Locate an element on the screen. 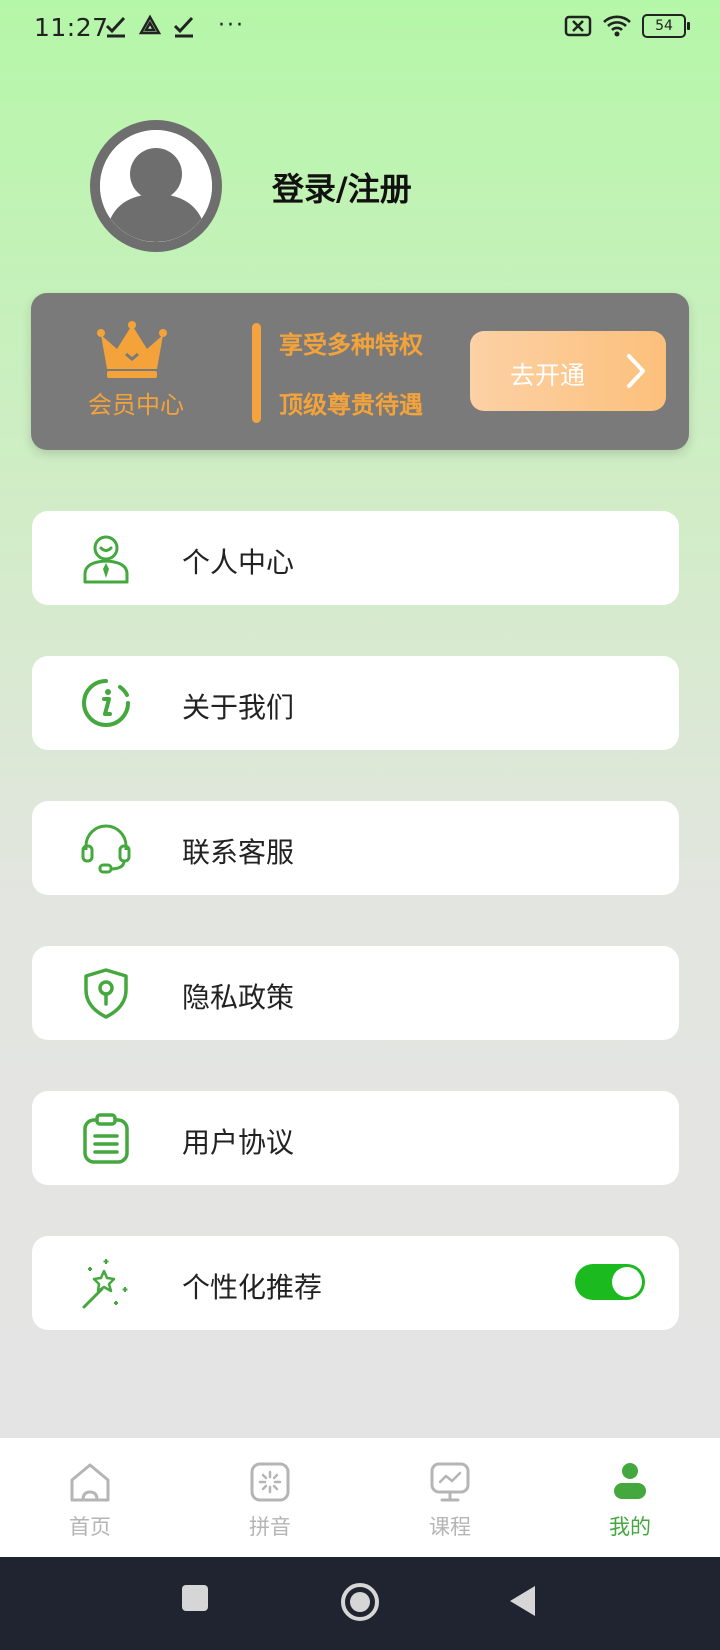 The width and height of the screenshot is (720, 1650). status-notification-icons: ··· is located at coordinates (174, 25).